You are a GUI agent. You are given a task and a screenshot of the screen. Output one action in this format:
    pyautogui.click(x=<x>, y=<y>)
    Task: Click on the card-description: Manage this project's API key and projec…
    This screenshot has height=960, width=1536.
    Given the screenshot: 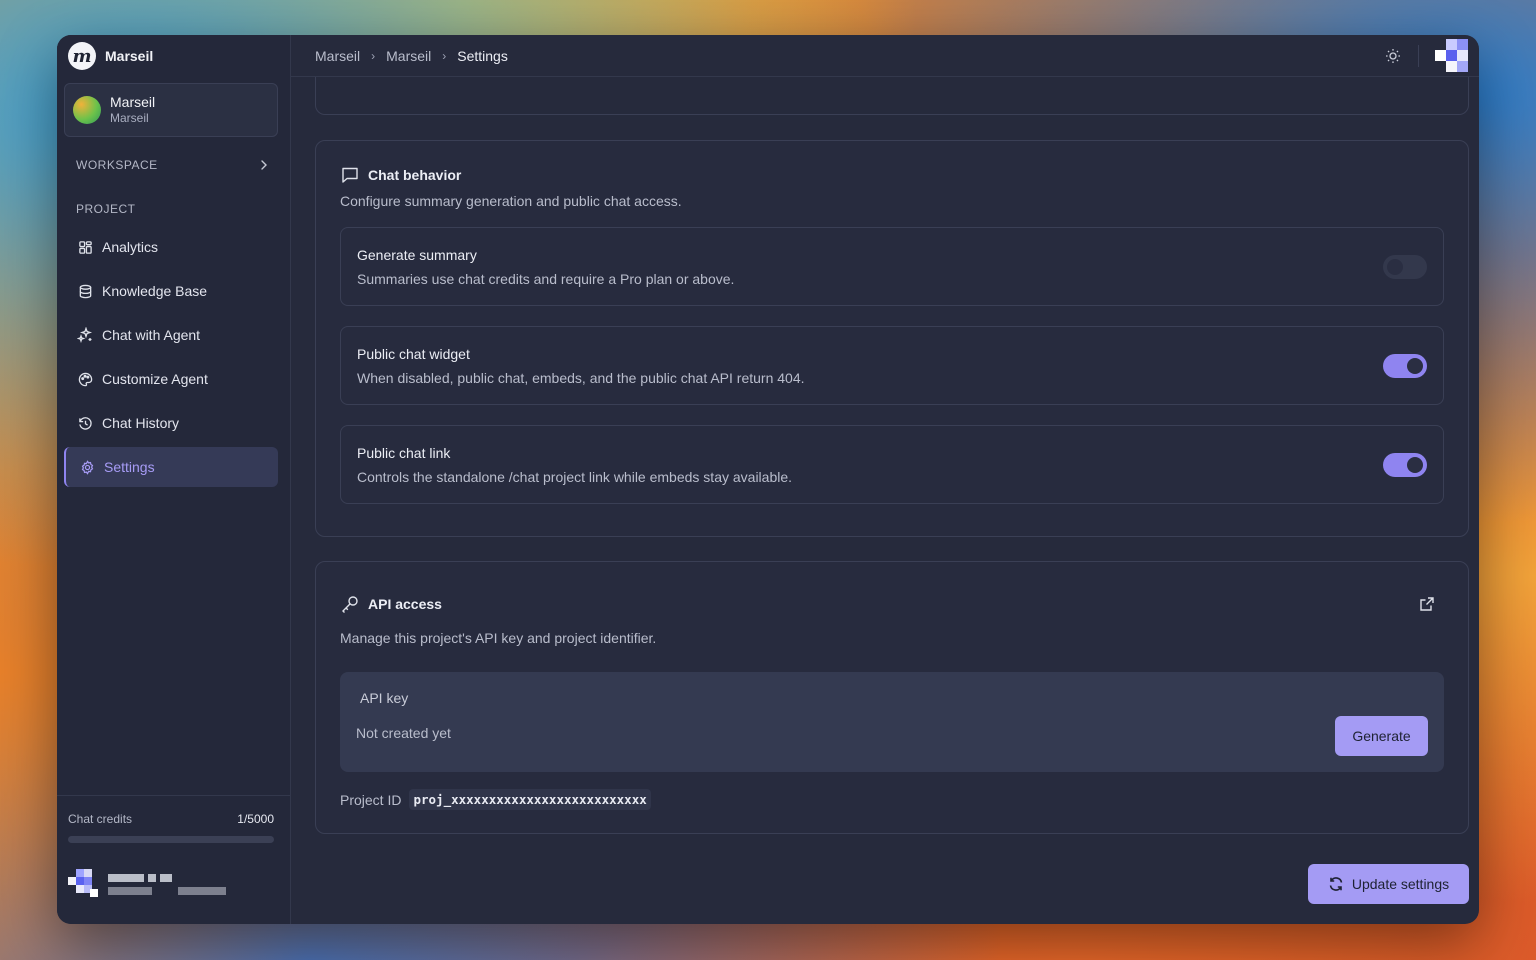 What is the action you would take?
    pyautogui.click(x=498, y=638)
    